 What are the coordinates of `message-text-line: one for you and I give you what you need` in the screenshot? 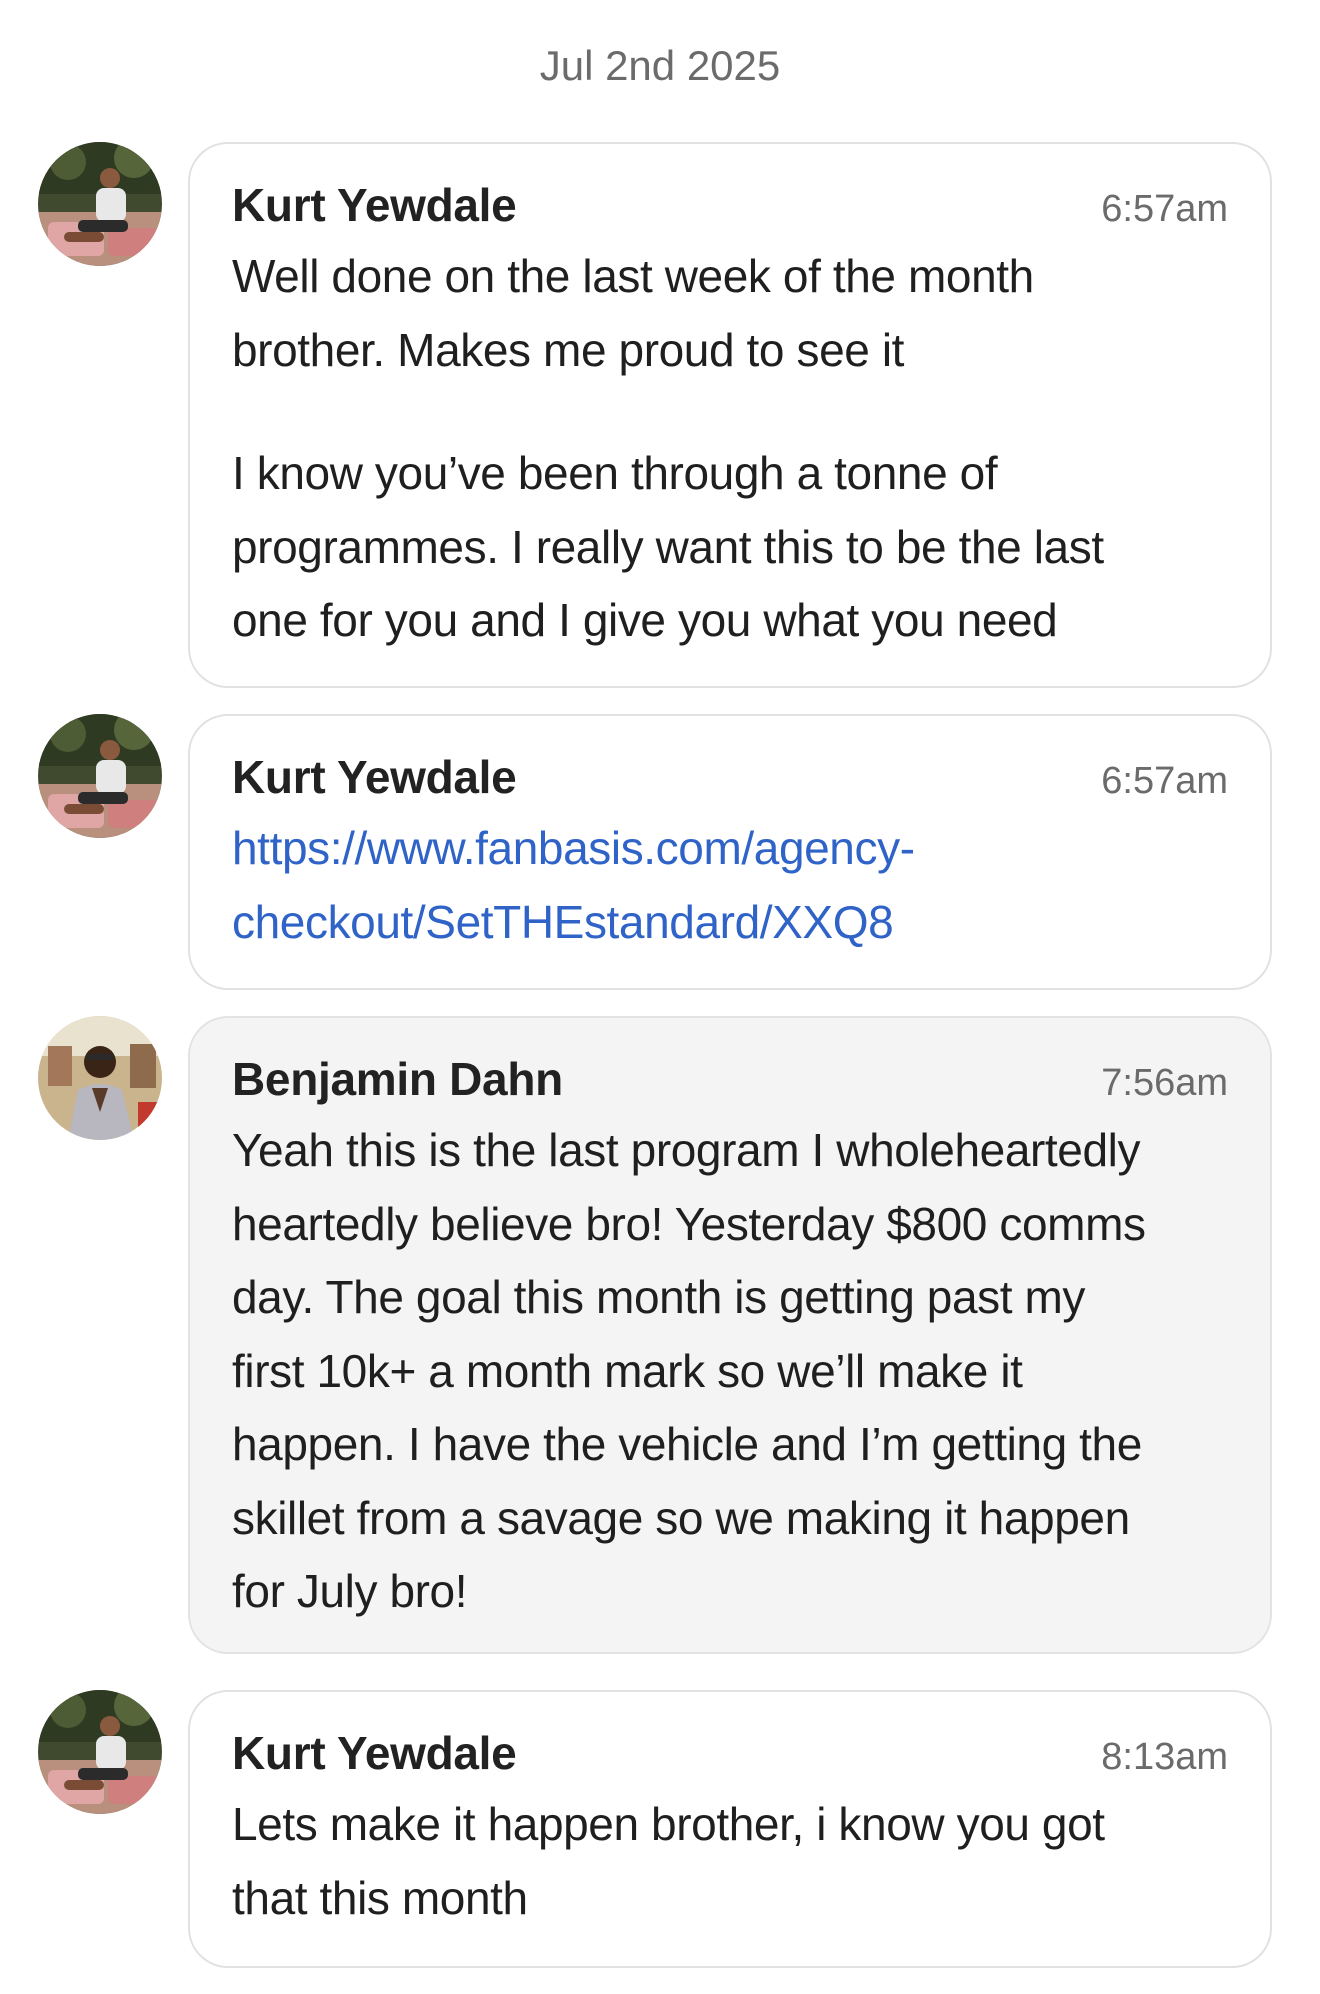 It's located at (645, 620).